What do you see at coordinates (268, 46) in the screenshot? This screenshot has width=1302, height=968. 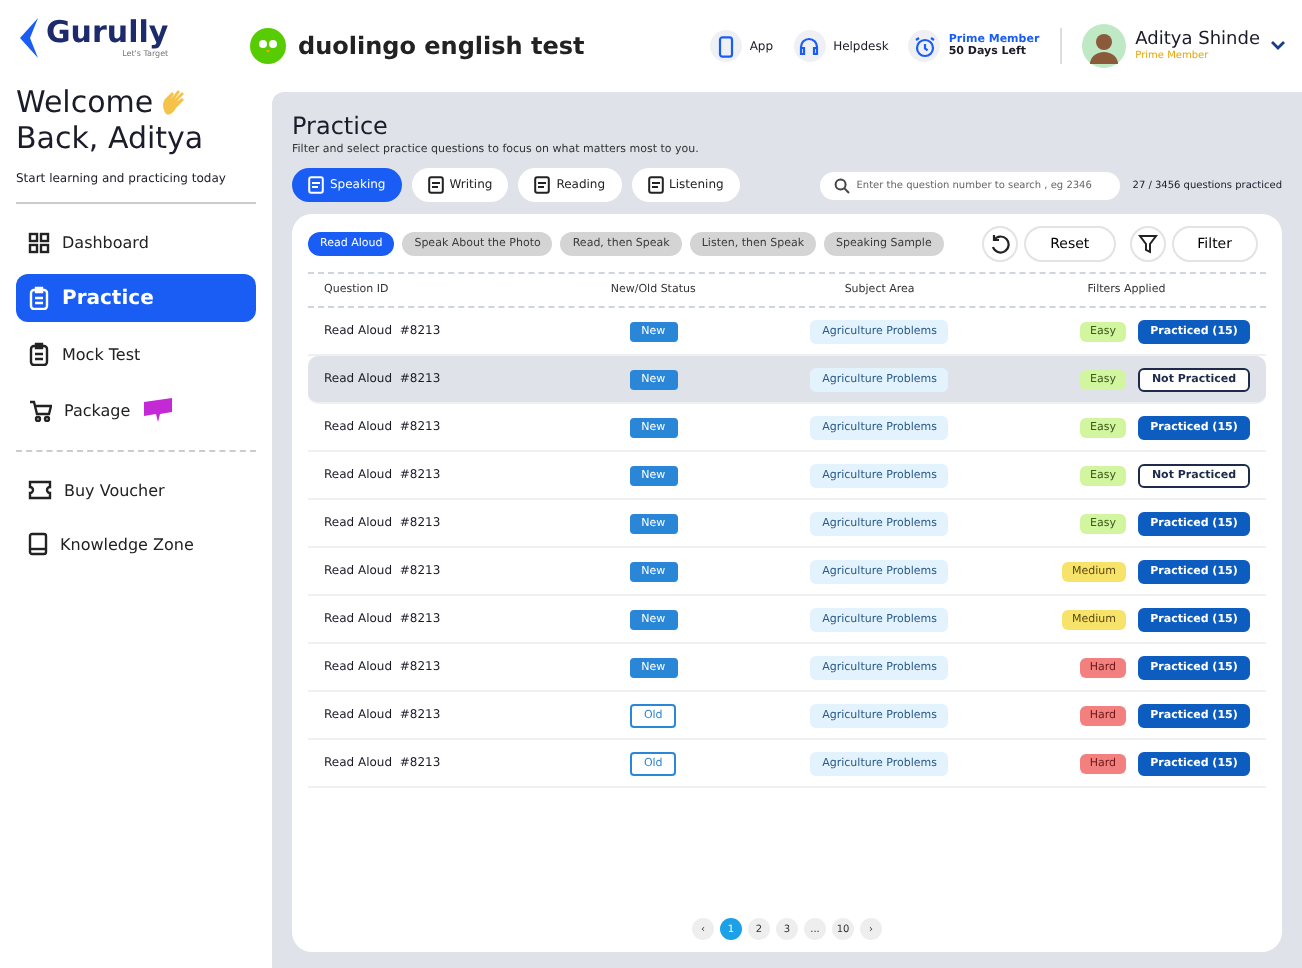 I see `owl-logo-icon` at bounding box center [268, 46].